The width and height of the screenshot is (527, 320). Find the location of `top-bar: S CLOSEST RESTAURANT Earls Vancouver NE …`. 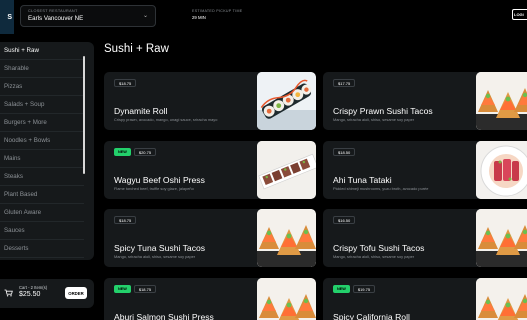

top-bar: S CLOSEST RESTAURANT Earls Vancouver NE … is located at coordinates (263, 17).